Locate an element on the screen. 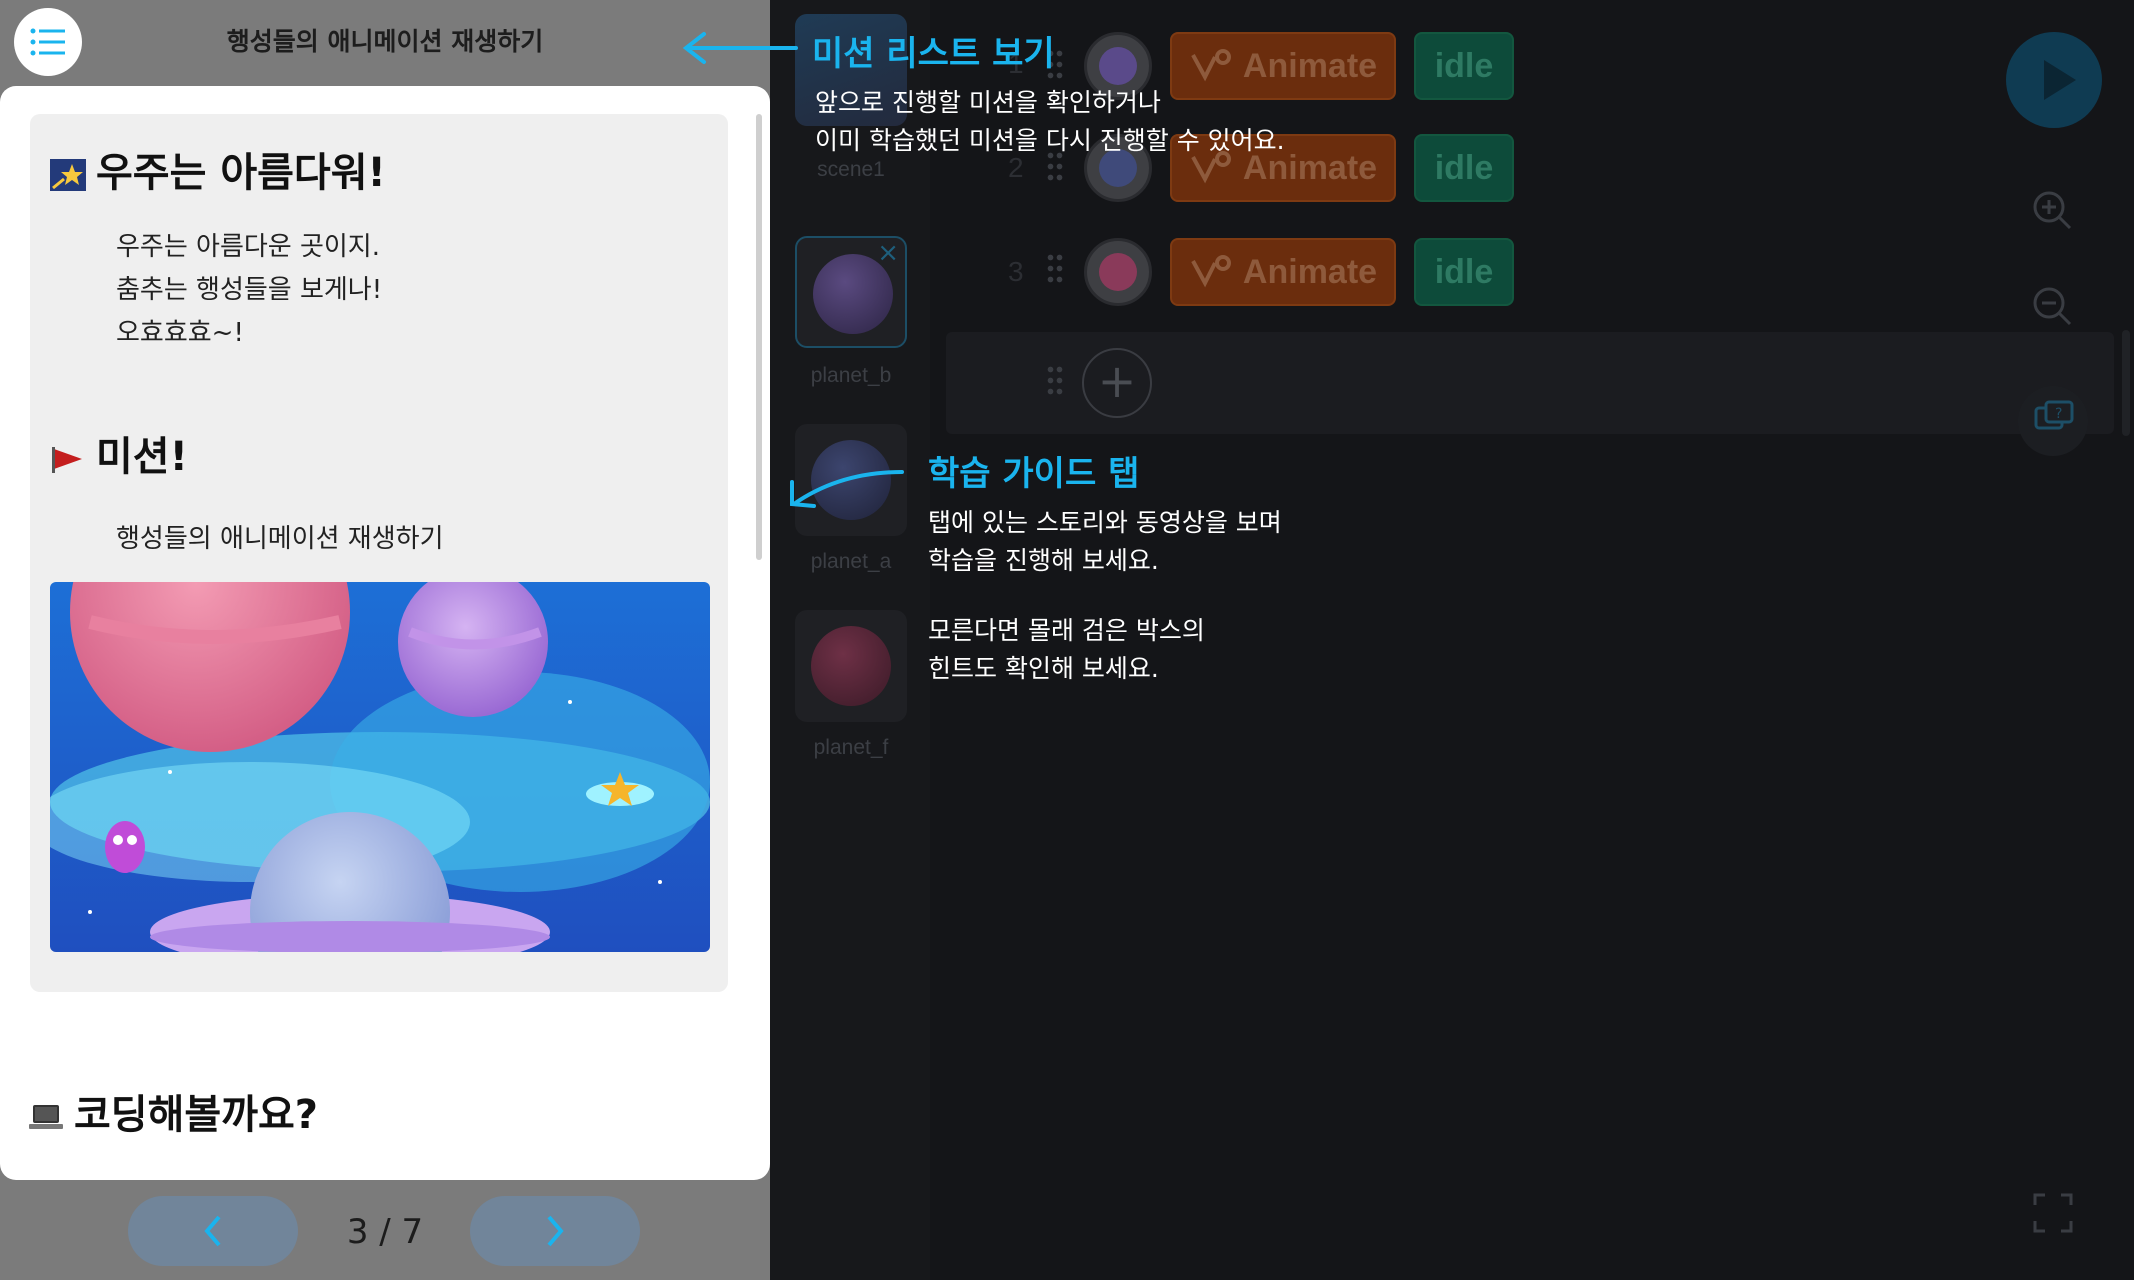  space-illustration is located at coordinates (380, 767).